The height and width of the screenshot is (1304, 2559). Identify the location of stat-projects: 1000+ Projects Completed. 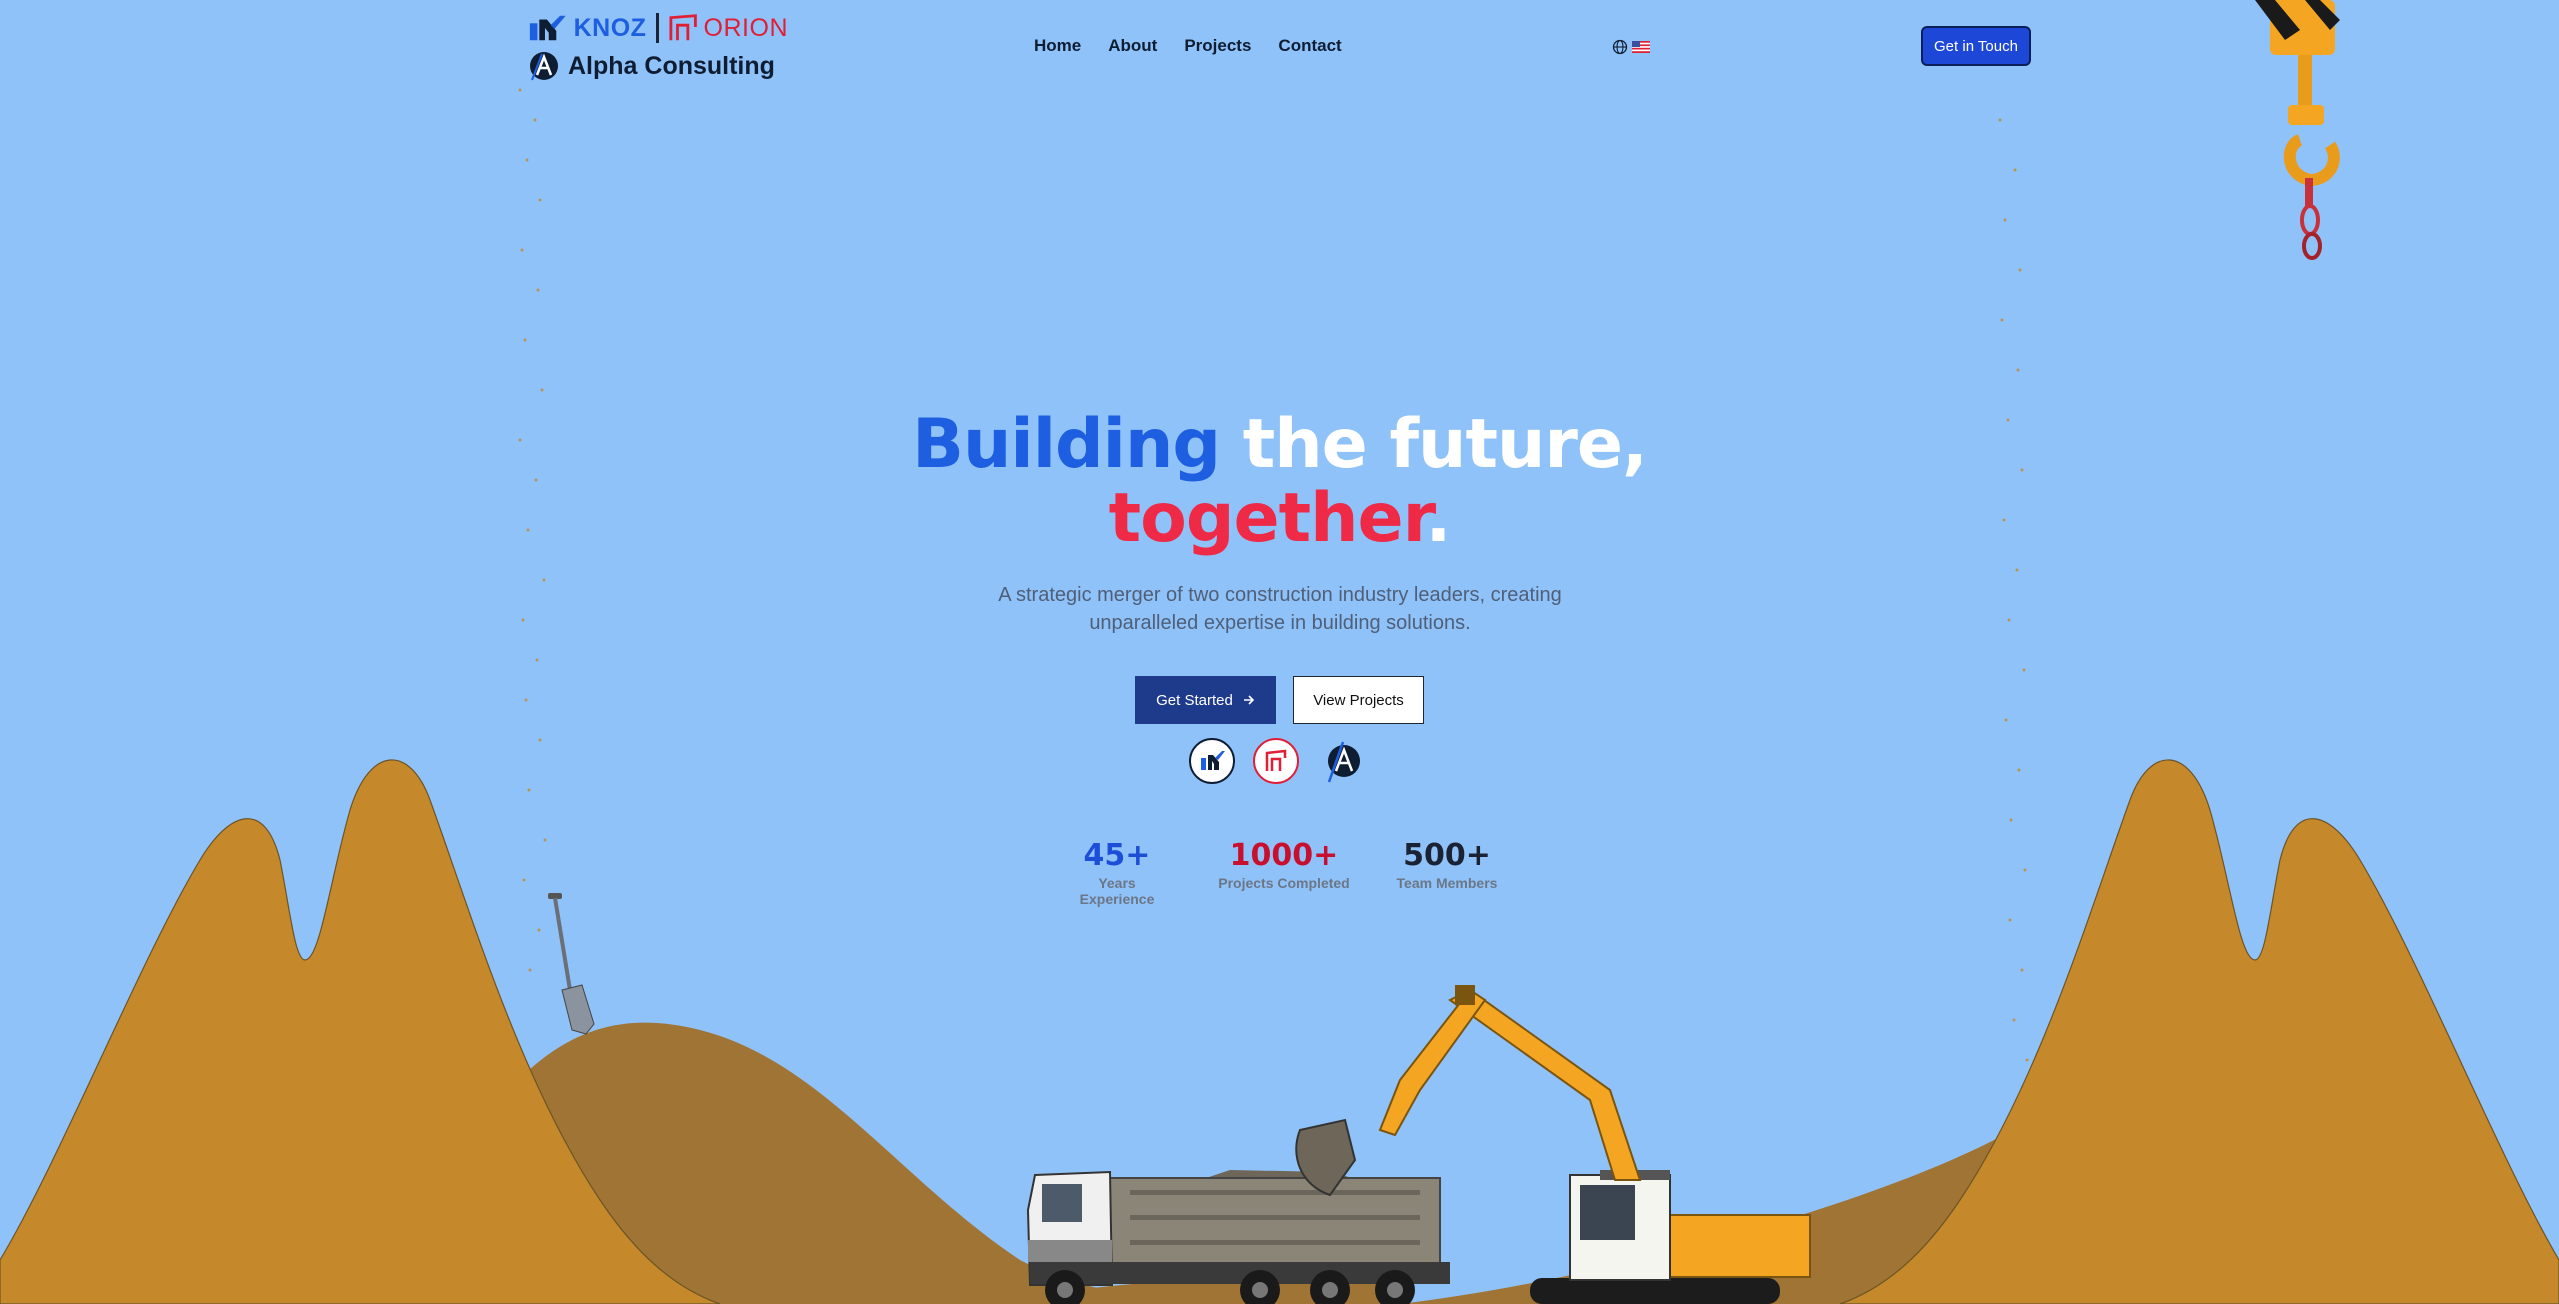
(1284, 864).